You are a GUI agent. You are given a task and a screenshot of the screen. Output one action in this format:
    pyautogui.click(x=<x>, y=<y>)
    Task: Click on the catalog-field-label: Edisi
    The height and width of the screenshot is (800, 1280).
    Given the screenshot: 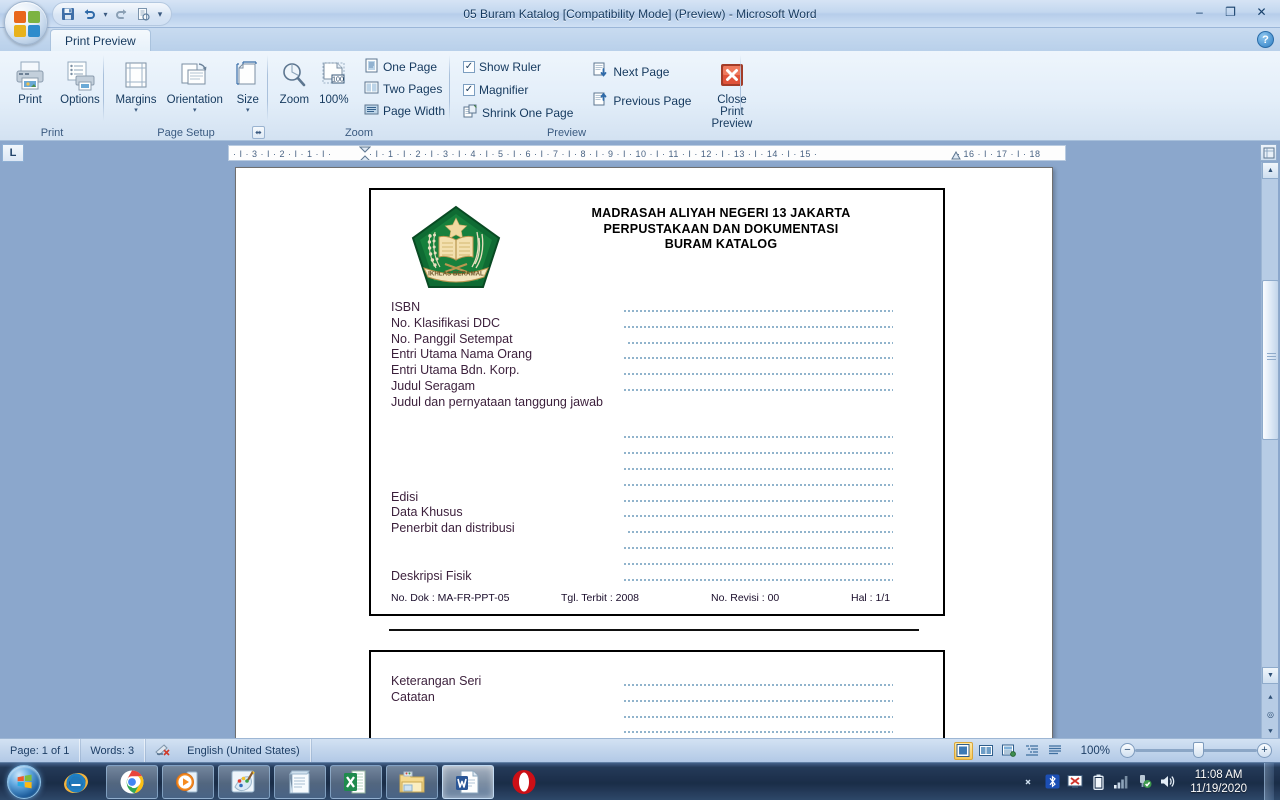 What is the action you would take?
    pyautogui.click(x=405, y=496)
    